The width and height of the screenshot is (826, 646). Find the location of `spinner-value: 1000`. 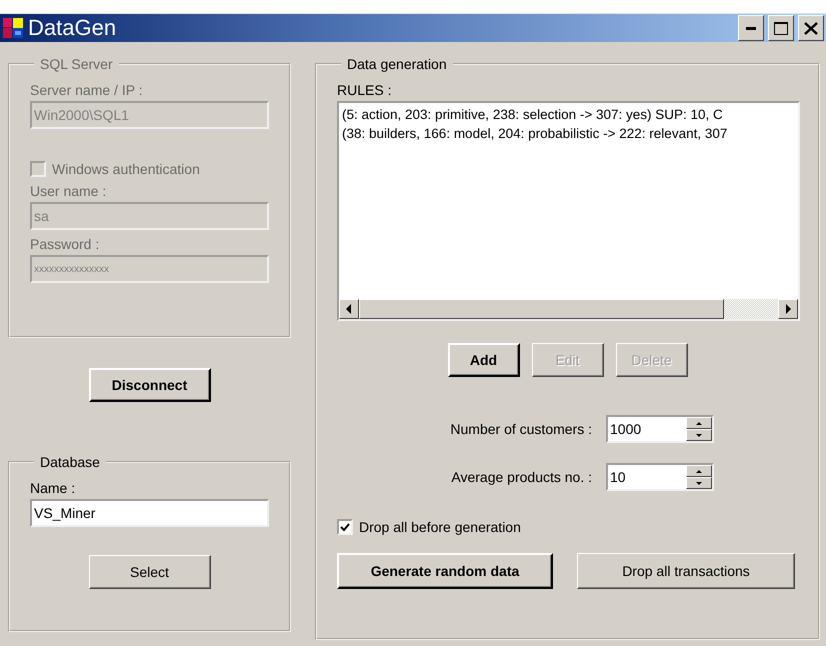

spinner-value: 1000 is located at coordinates (625, 429).